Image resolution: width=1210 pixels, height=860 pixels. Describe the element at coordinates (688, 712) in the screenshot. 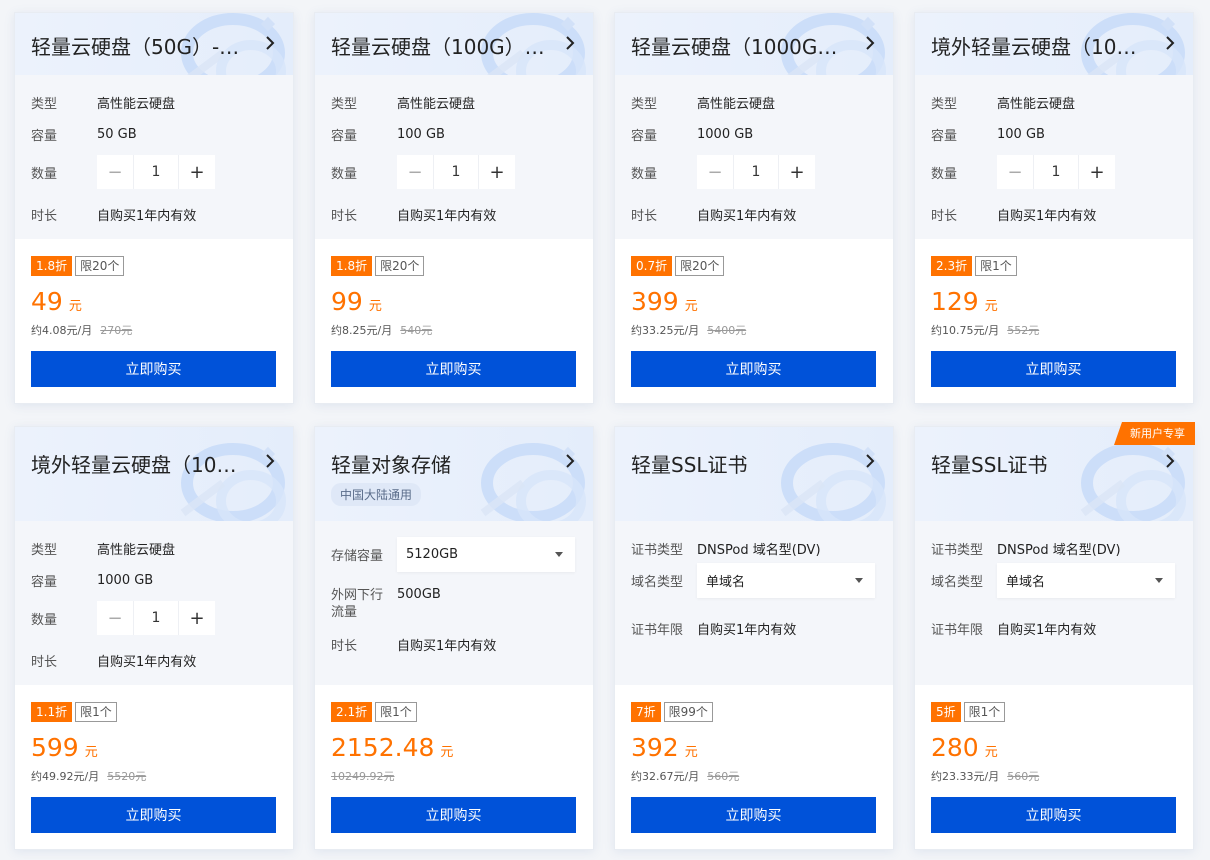

I see `limit-badge: 限99个` at that location.